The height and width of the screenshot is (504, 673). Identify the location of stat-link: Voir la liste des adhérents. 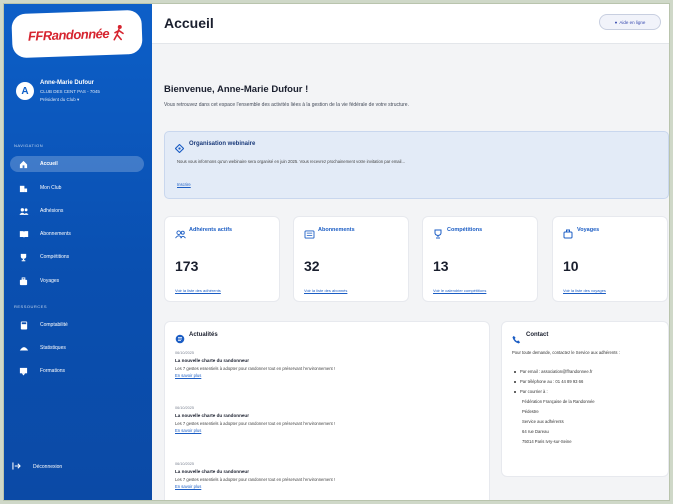
(198, 290).